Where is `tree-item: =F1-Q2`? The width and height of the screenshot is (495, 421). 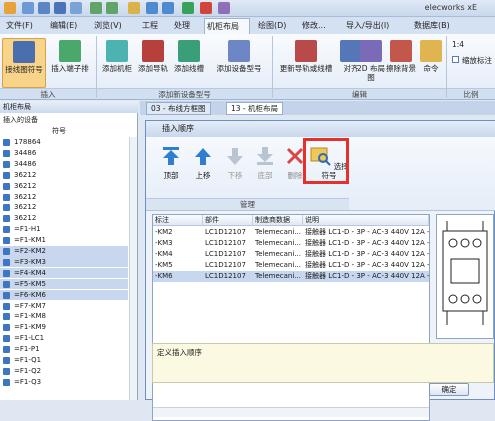
tree-item: =F1-Q2 is located at coordinates (64, 371).